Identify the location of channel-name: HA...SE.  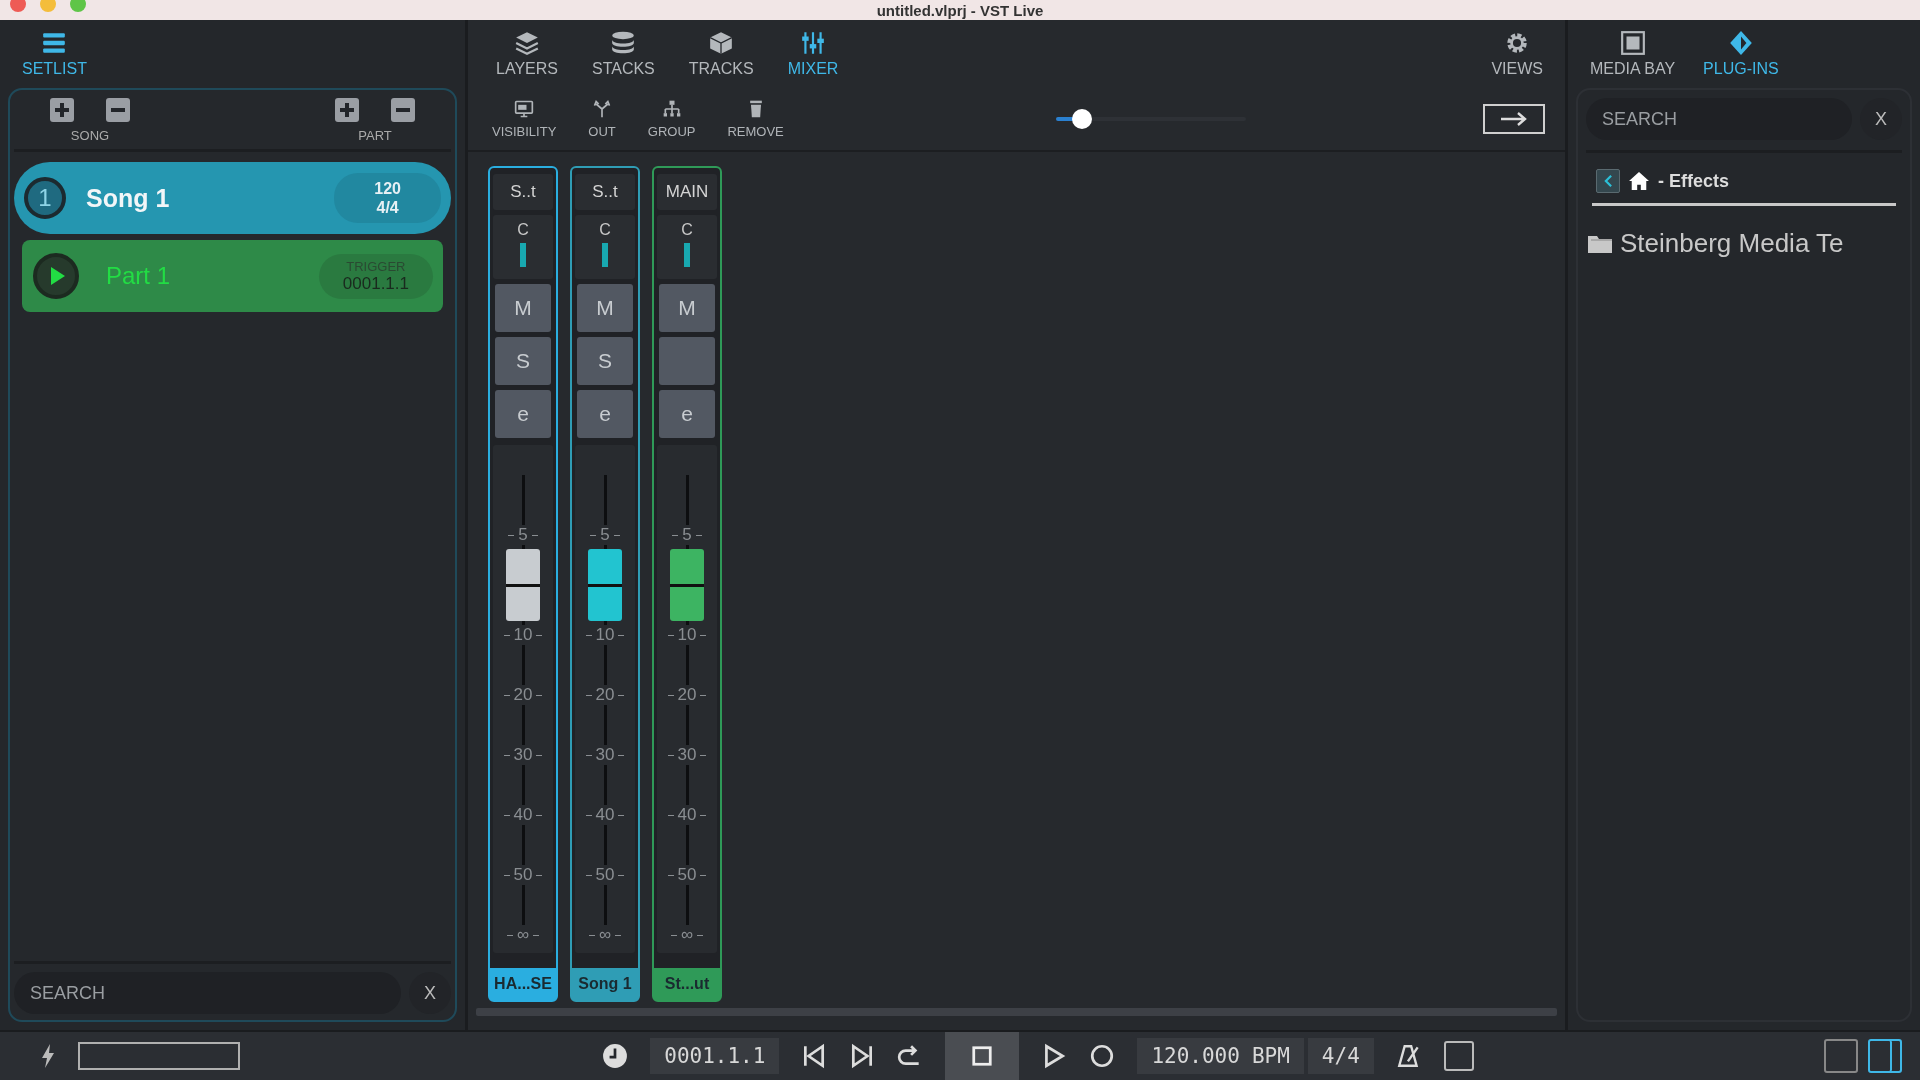
(523, 984).